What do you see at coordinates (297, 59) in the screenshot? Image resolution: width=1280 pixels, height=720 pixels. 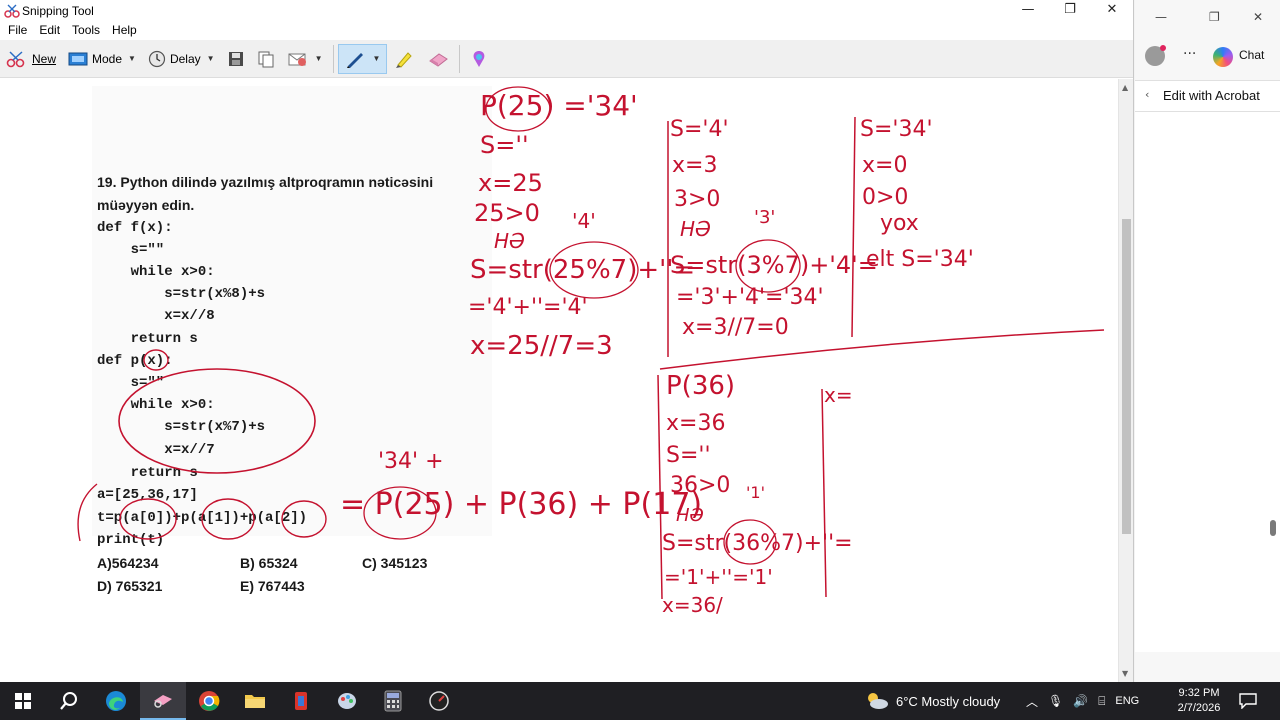 I see `envelope-icon` at bounding box center [297, 59].